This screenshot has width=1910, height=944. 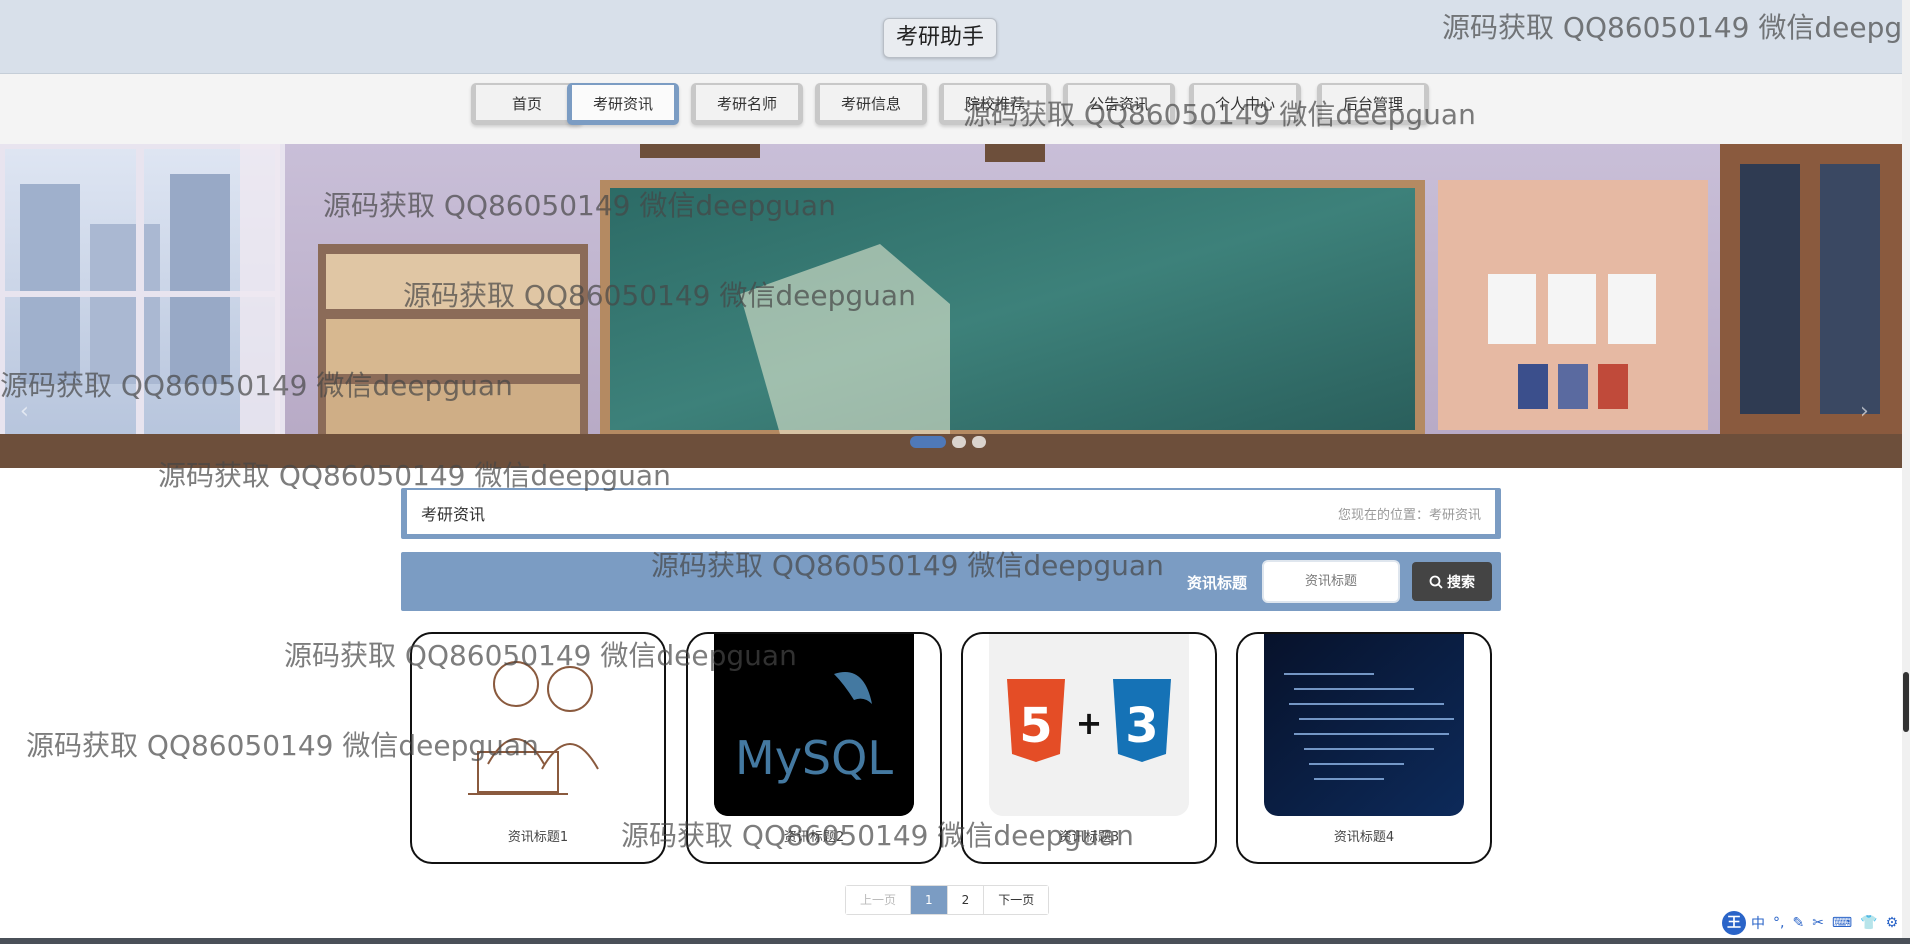 I want to click on banner-next-arrow: ›, so click(x=1864, y=411).